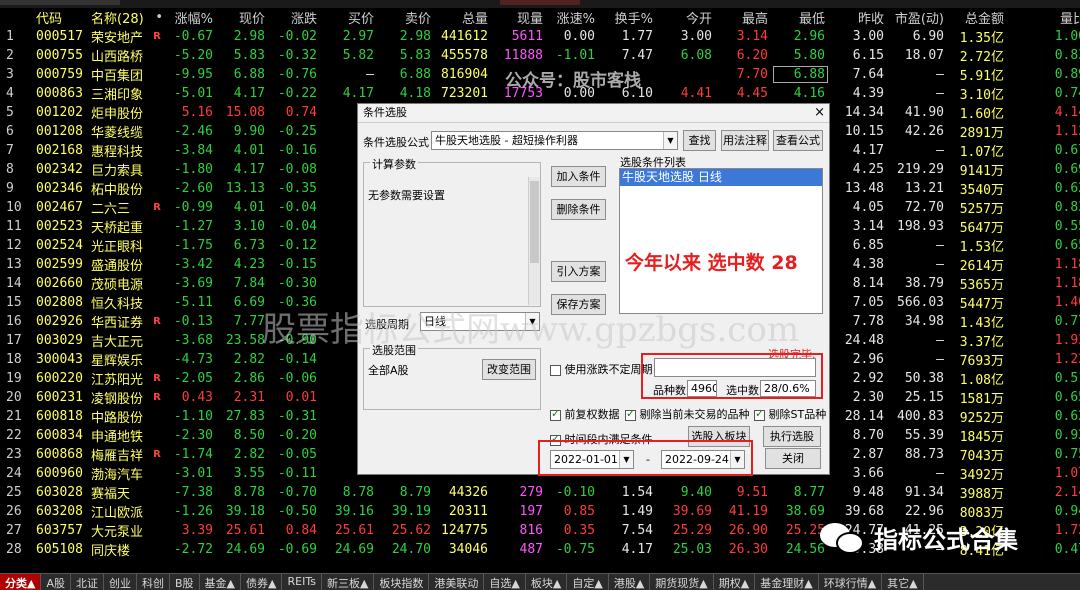 The width and height of the screenshot is (1080, 590). I want to click on table-cell: 9141万, so click(981, 171).